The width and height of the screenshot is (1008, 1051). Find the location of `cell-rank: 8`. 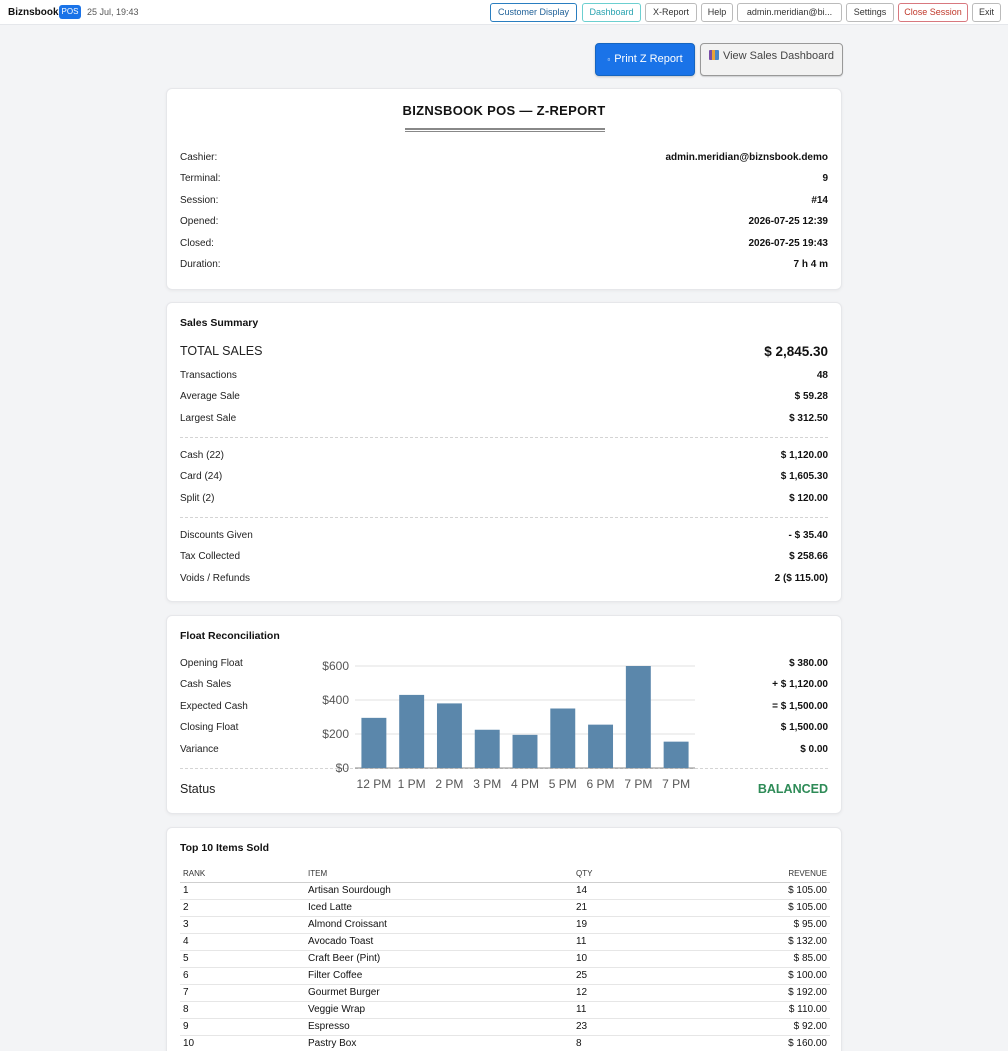

cell-rank: 8 is located at coordinates (242, 1010).